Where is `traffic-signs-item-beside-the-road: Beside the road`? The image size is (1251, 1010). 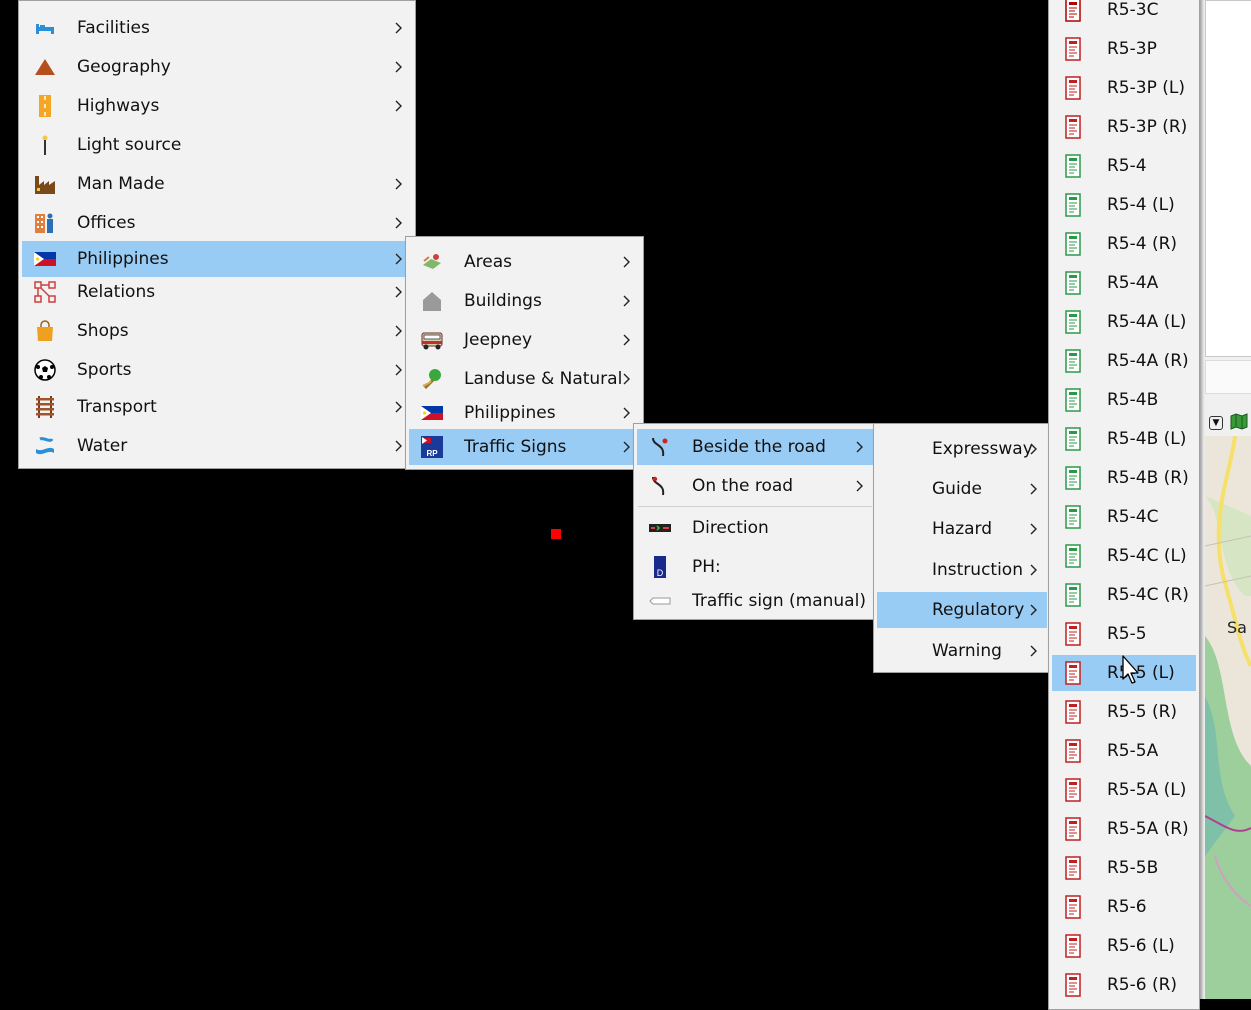 traffic-signs-item-beside-the-road: Beside the road is located at coordinates (755, 447).